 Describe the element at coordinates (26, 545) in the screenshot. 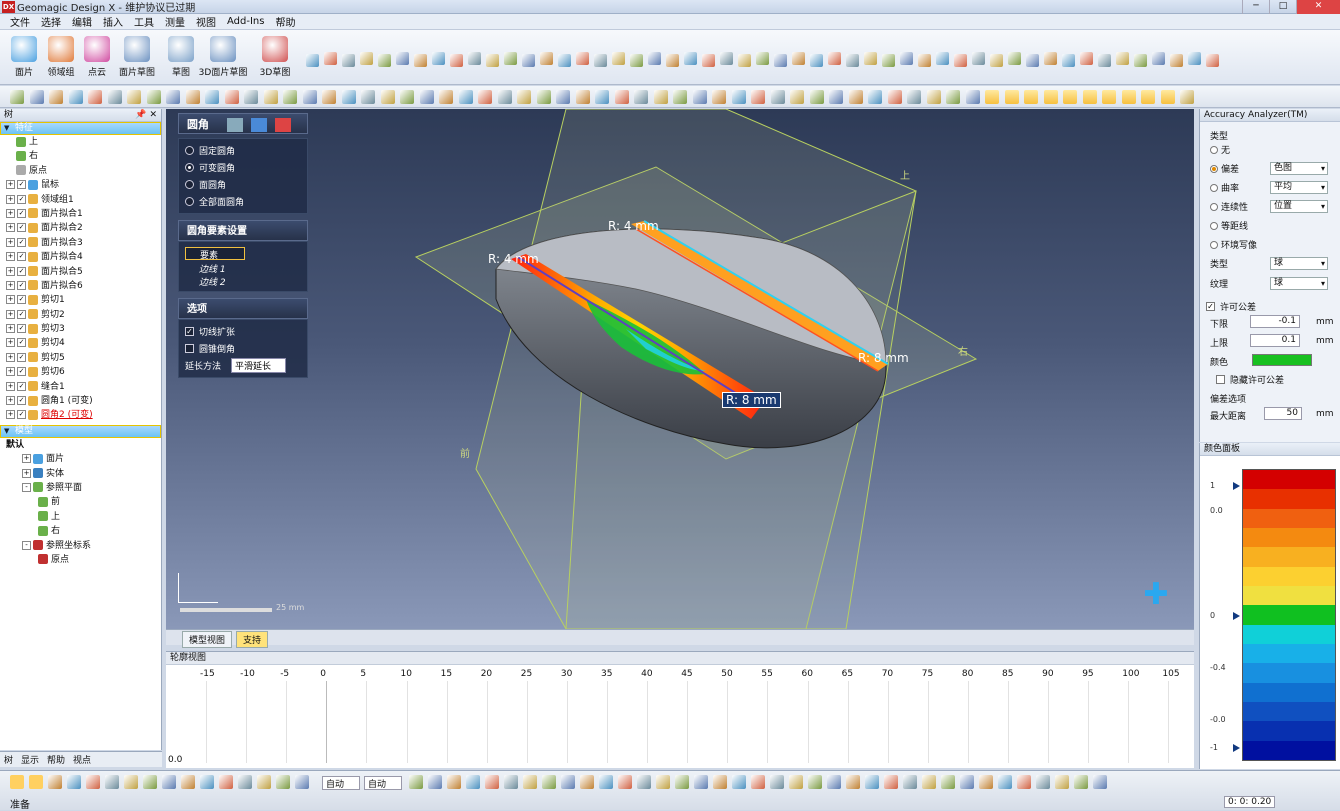

I see `expand-toggle: -` at that location.